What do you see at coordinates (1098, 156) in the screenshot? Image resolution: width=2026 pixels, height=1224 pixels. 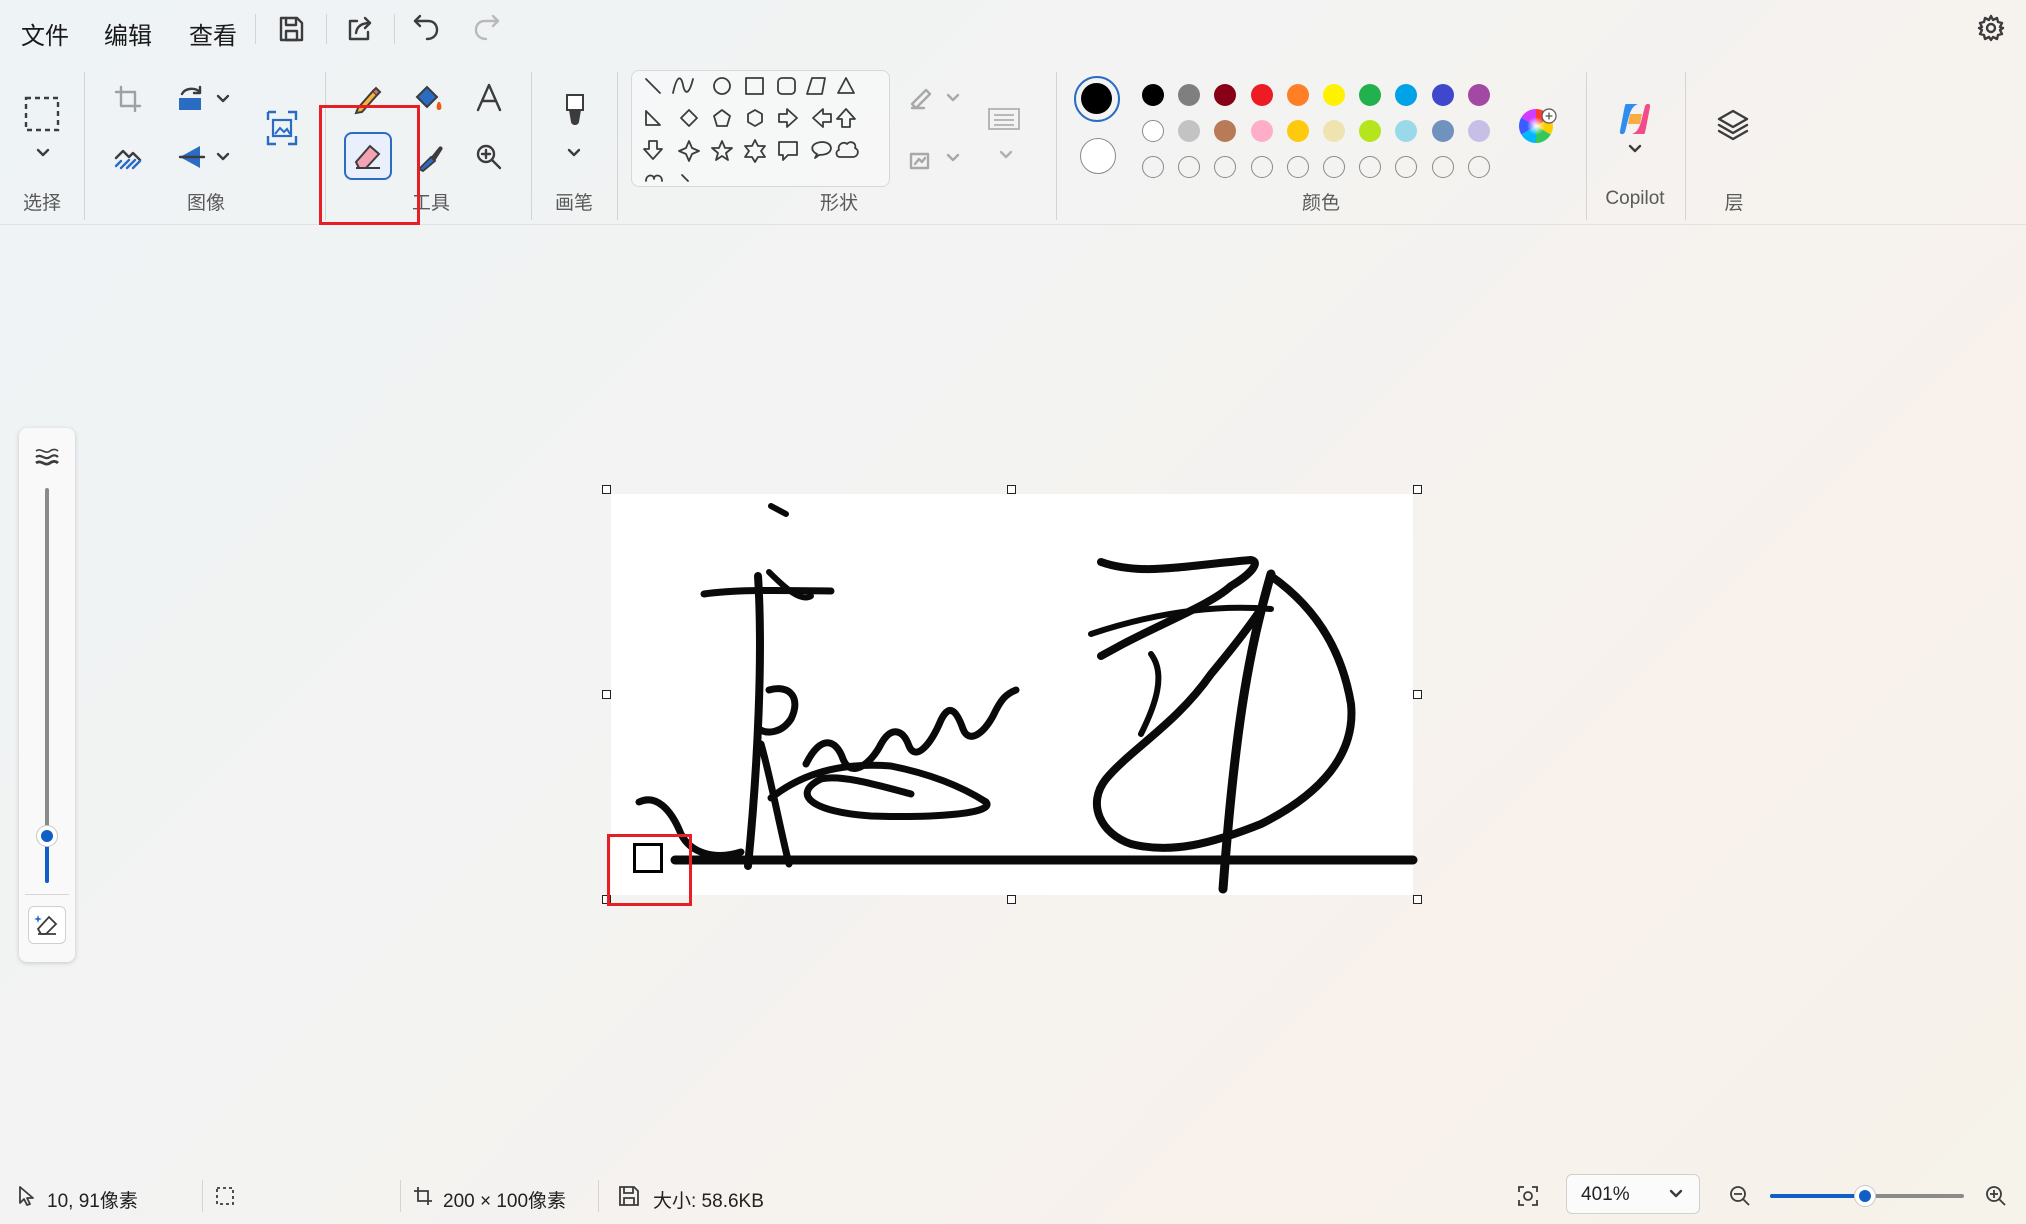 I see `secondary-color-button` at bounding box center [1098, 156].